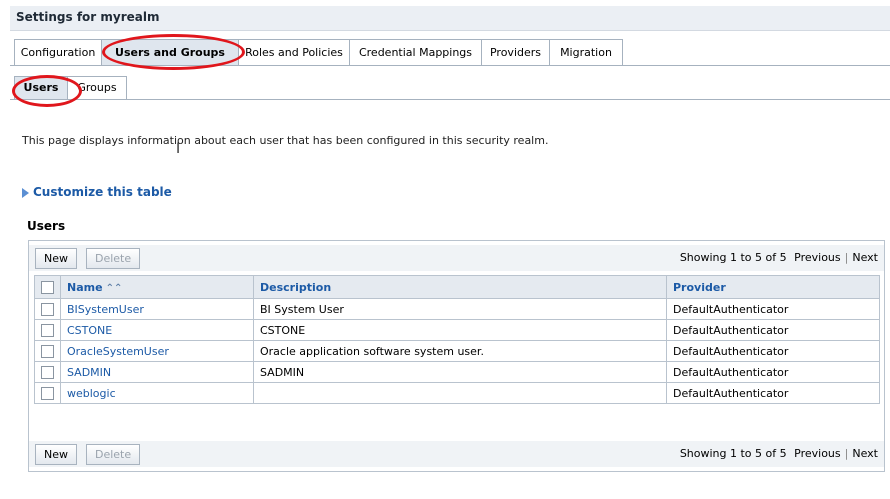 The height and width of the screenshot is (499, 890). What do you see at coordinates (460, 330) in the screenshot?
I see `user-description: CSTONE` at bounding box center [460, 330].